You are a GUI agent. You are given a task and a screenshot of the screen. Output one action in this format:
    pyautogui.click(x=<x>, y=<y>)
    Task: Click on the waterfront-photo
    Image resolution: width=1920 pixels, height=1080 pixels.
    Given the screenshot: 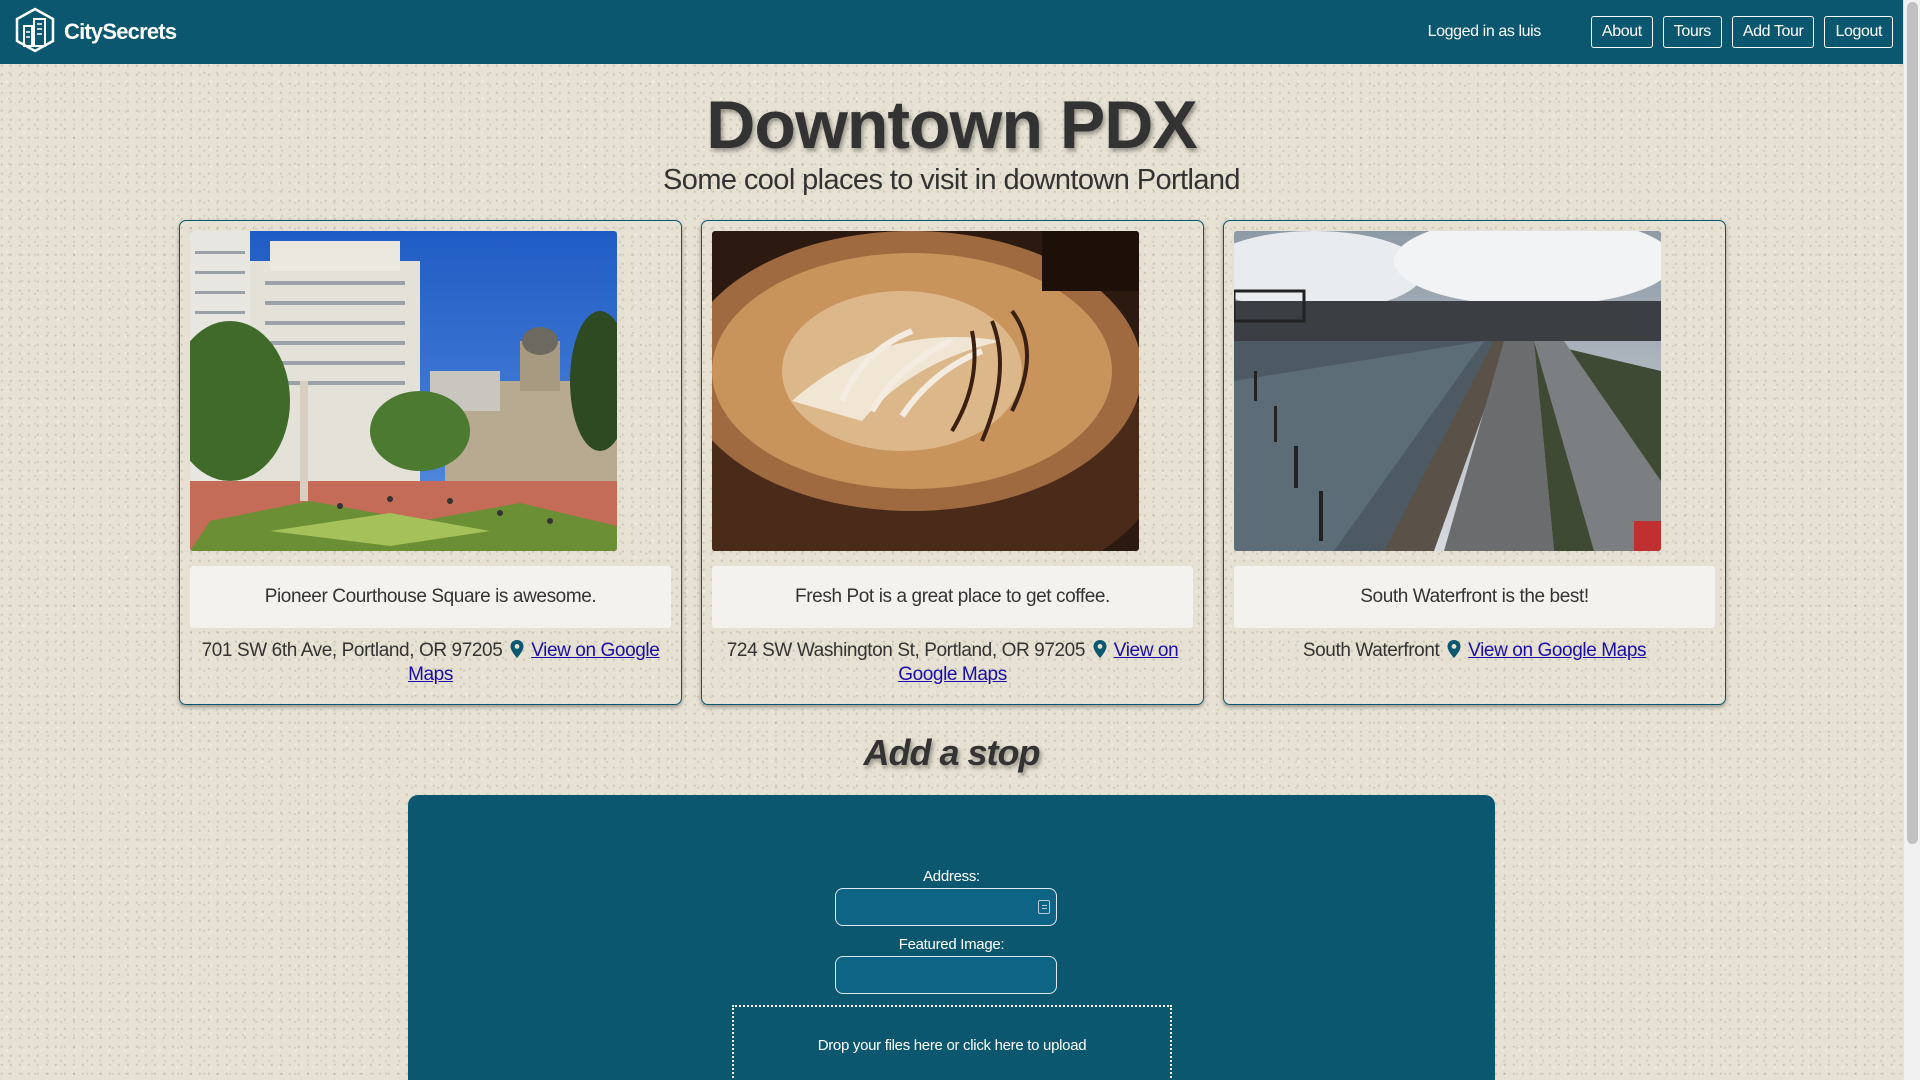 What is the action you would take?
    pyautogui.click(x=1447, y=391)
    